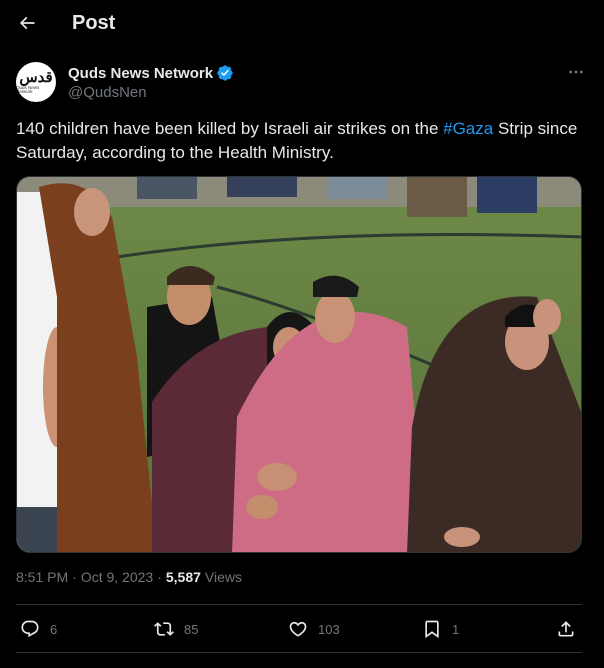 This screenshot has width=604, height=668. Describe the element at coordinates (225, 73) in the screenshot. I see `verified-badge-icon` at that location.